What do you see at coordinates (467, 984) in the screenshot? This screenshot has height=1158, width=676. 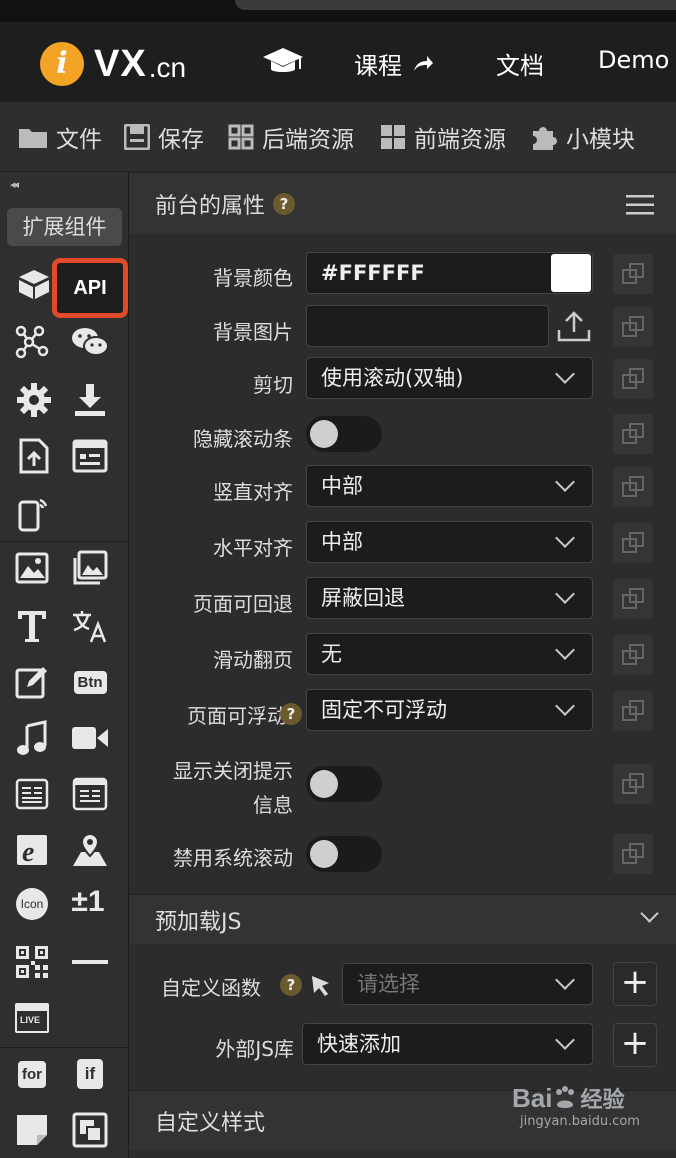 I see `custom-func-select: 请选择` at bounding box center [467, 984].